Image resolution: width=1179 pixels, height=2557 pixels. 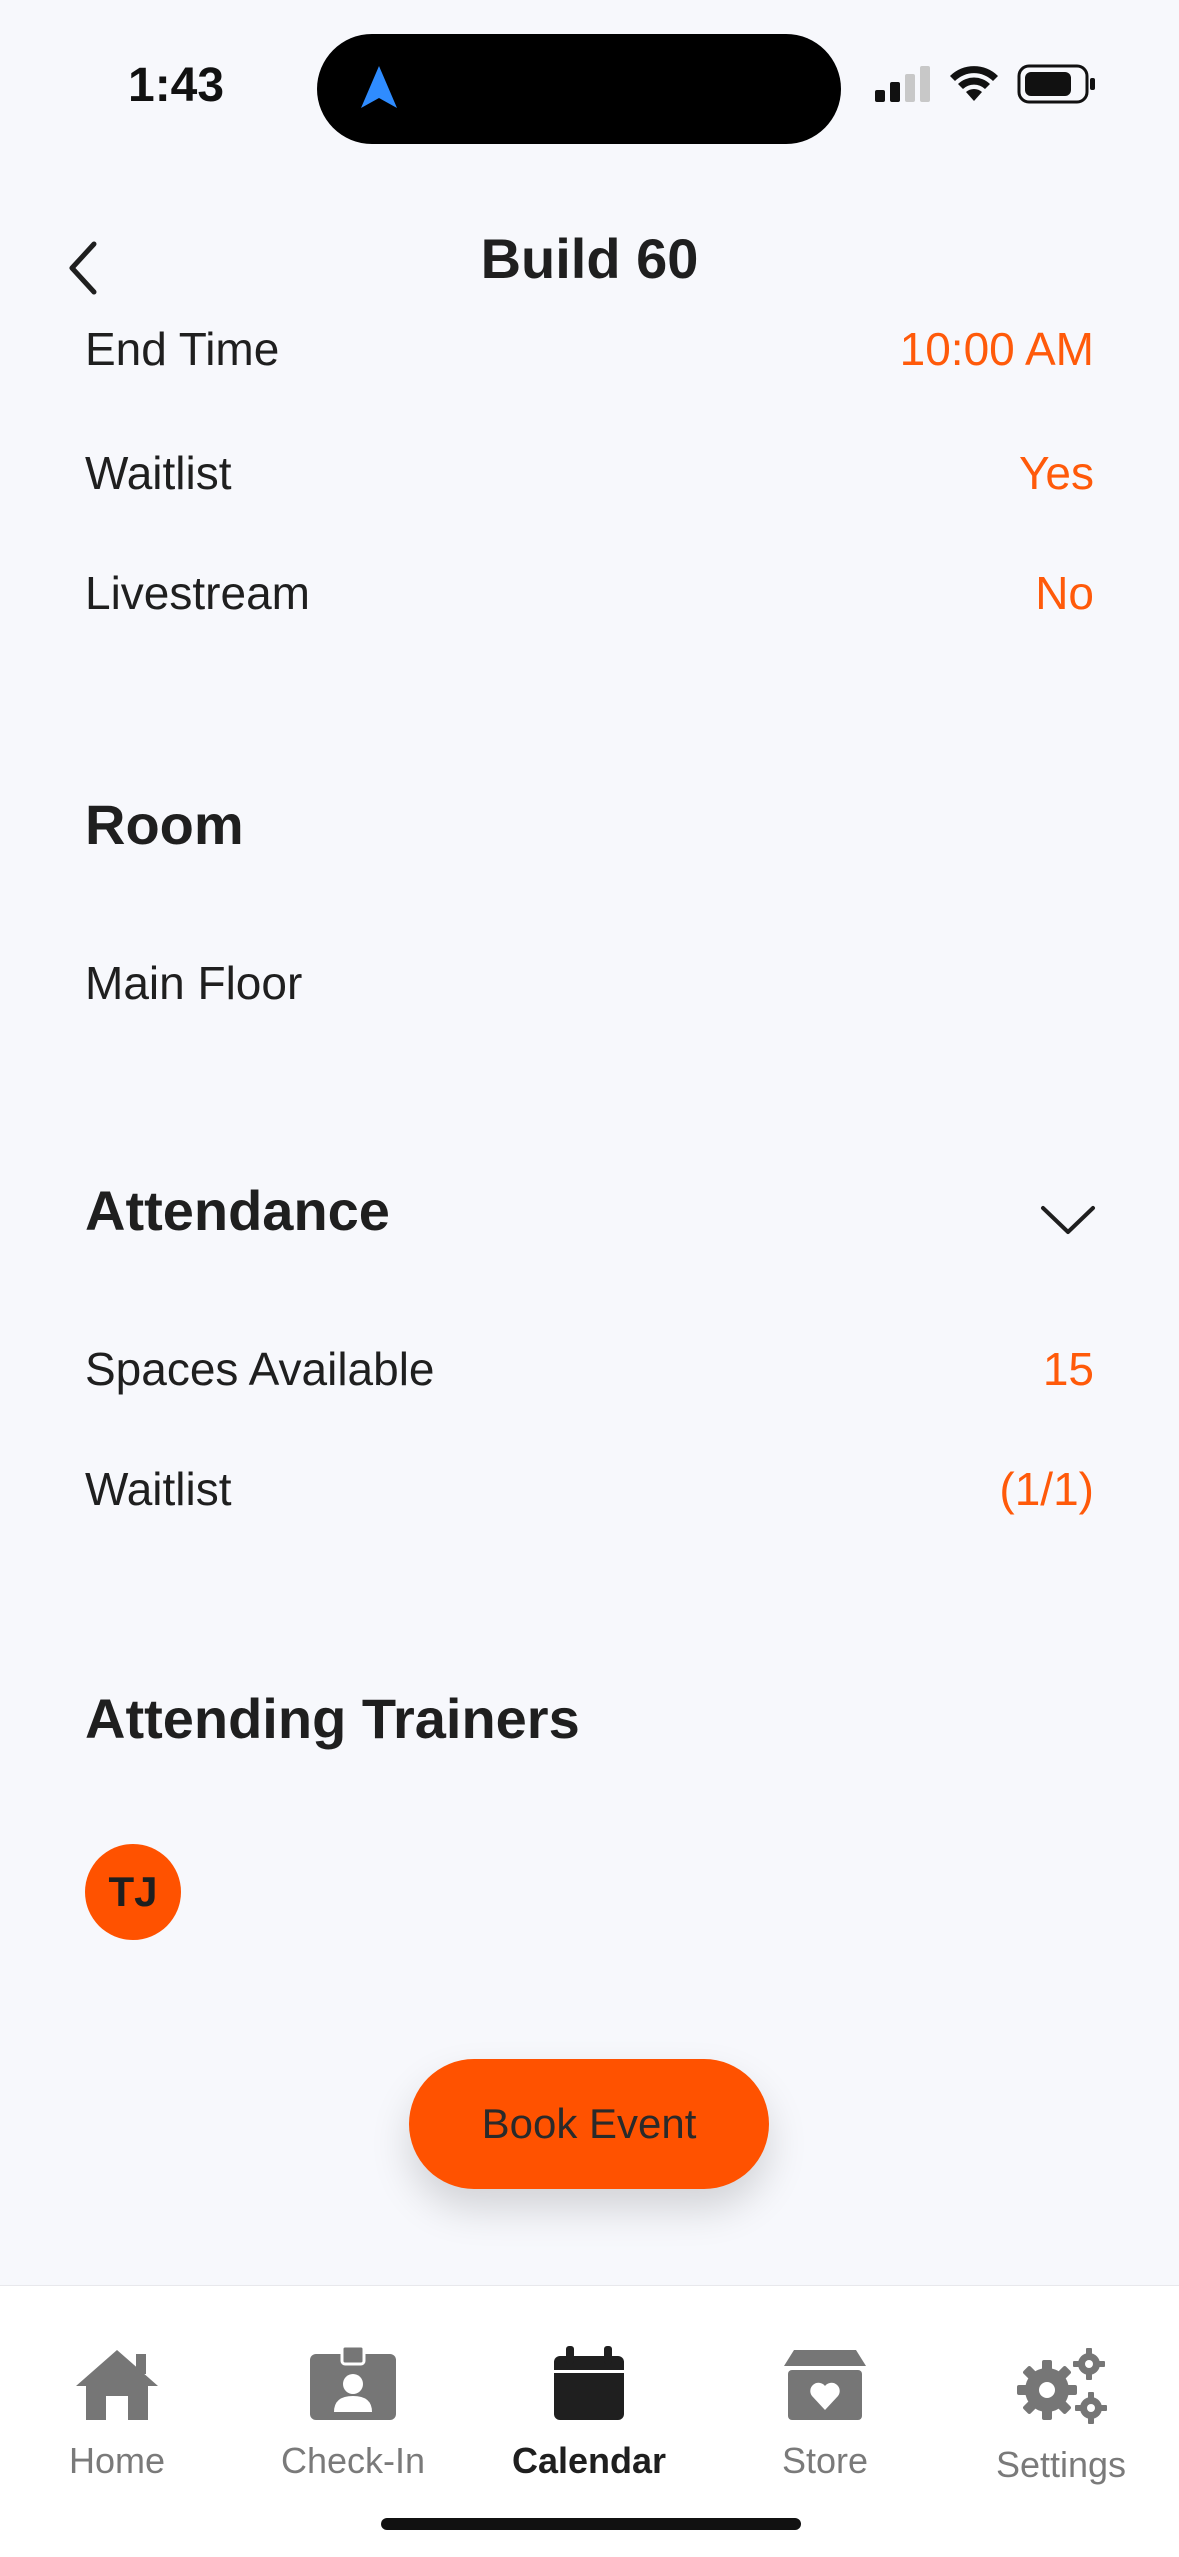 What do you see at coordinates (589, 1369) in the screenshot?
I see `attendance-row-spaces: Spaces Available 15` at bounding box center [589, 1369].